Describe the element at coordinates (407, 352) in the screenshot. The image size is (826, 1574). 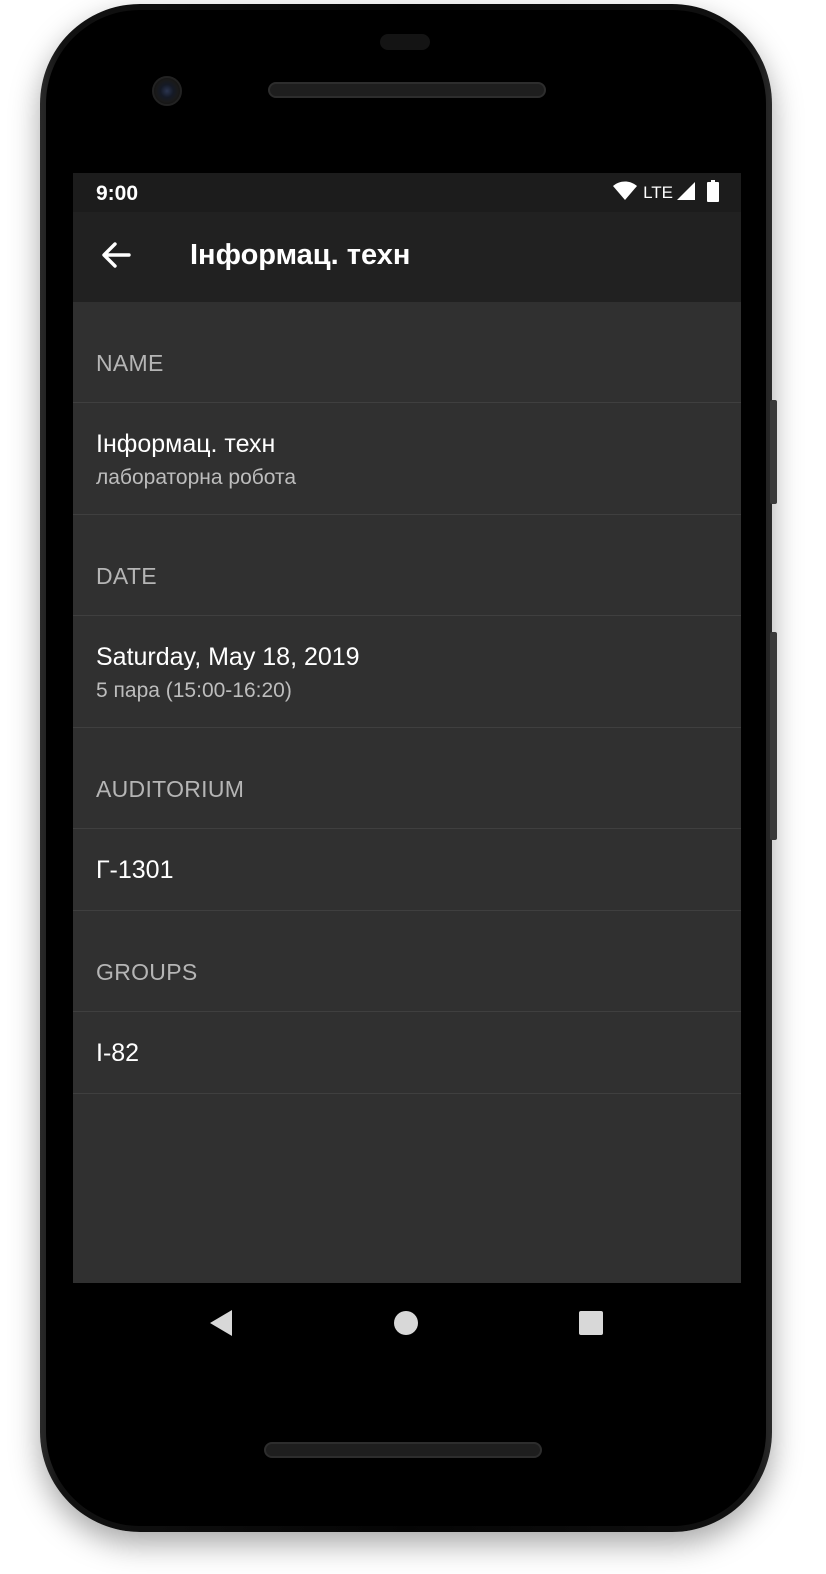
I see `section-header-name: NAME` at that location.